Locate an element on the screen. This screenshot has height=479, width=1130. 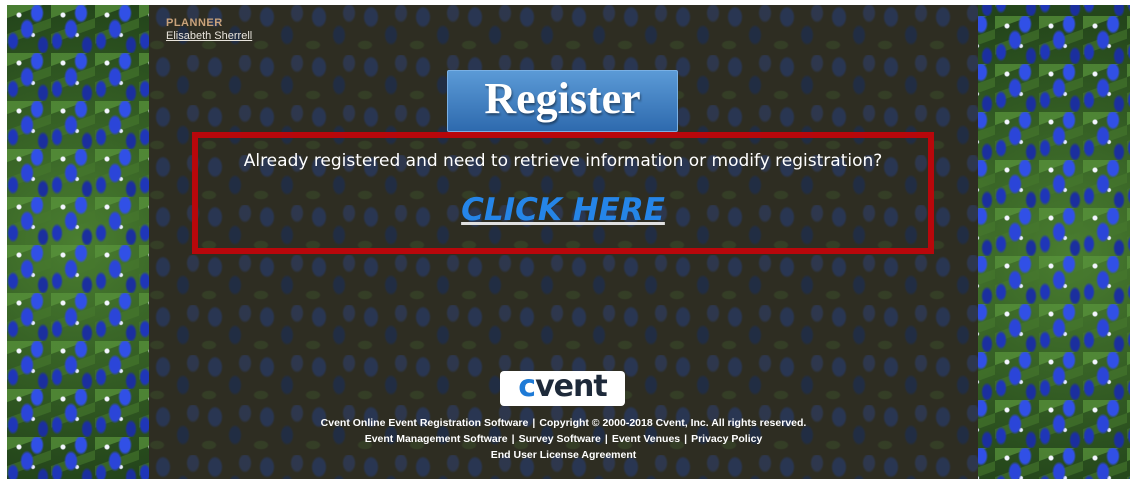
footer-link-event-venues: Event Venues is located at coordinates (646, 439).